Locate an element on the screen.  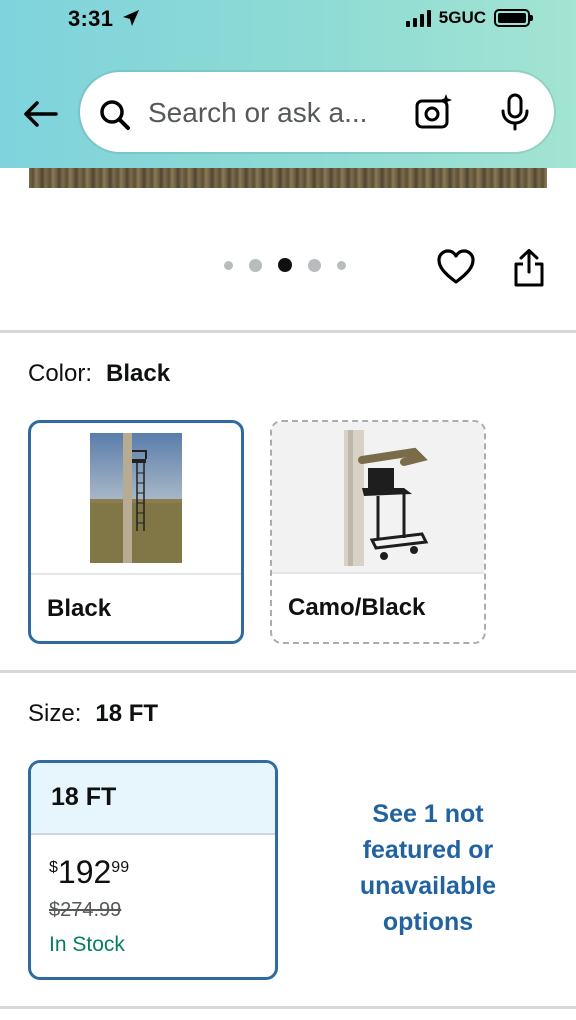
battery-icon is located at coordinates (513, 18).